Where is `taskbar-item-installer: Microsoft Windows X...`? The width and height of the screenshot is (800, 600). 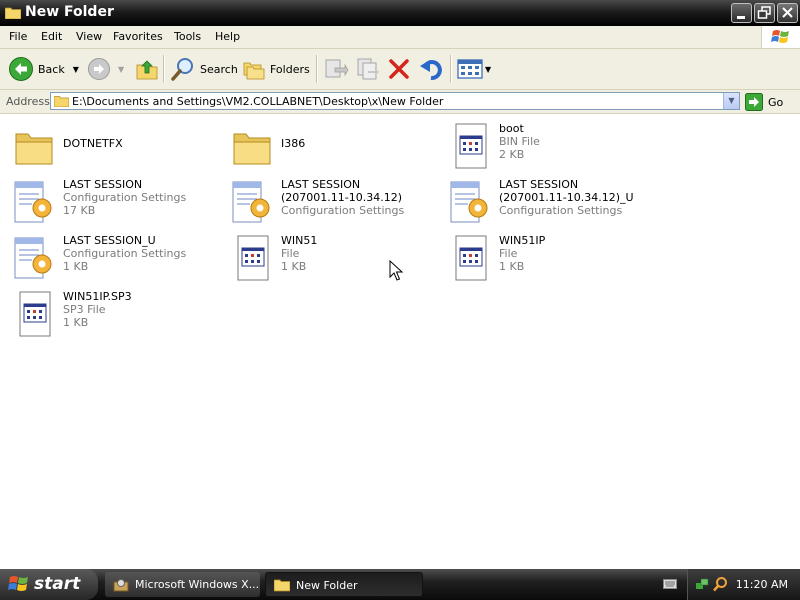
taskbar-item-installer: Microsoft Windows X... is located at coordinates (182, 584).